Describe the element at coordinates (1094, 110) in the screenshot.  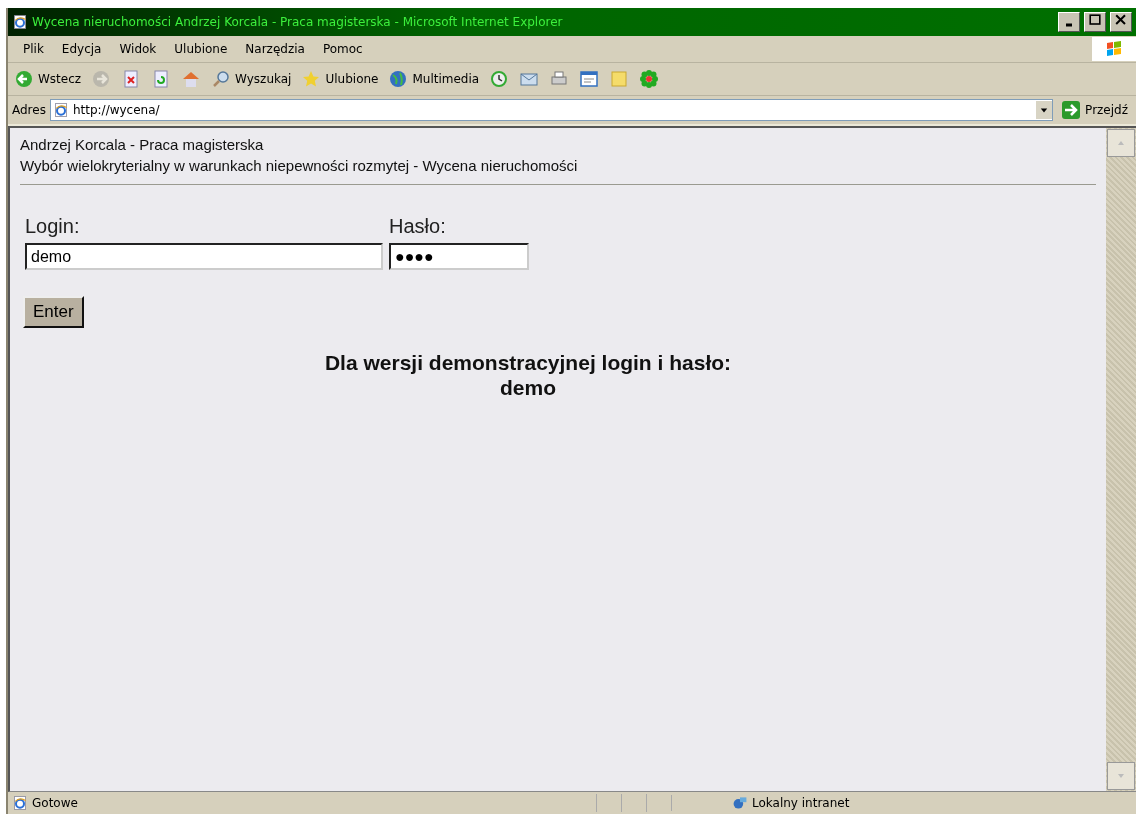
I see `go-button: Przejdź` at that location.